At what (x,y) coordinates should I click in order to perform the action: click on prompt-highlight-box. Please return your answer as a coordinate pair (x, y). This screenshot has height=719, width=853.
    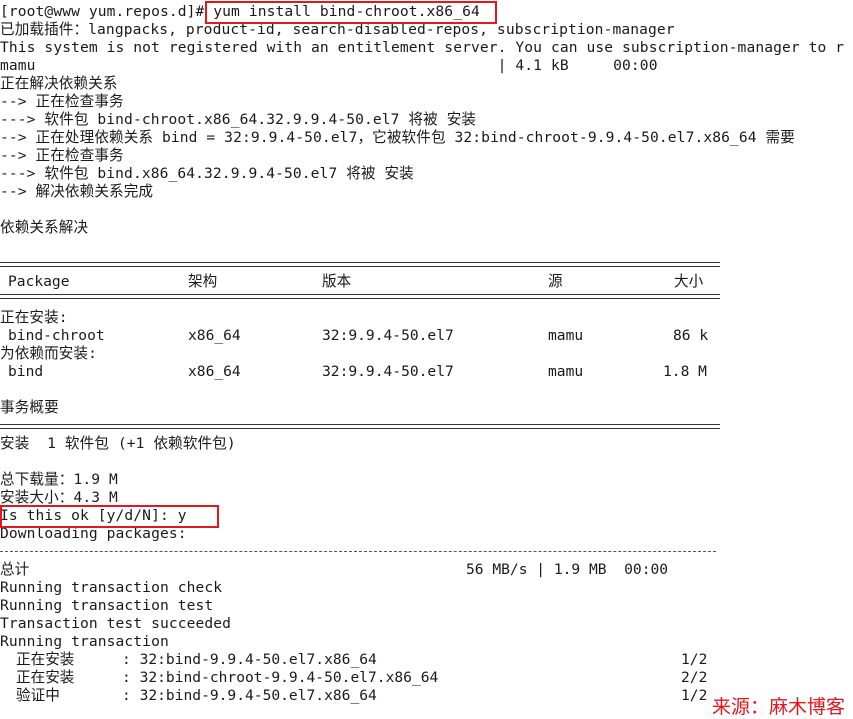
    Looking at the image, I should click on (109, 516).